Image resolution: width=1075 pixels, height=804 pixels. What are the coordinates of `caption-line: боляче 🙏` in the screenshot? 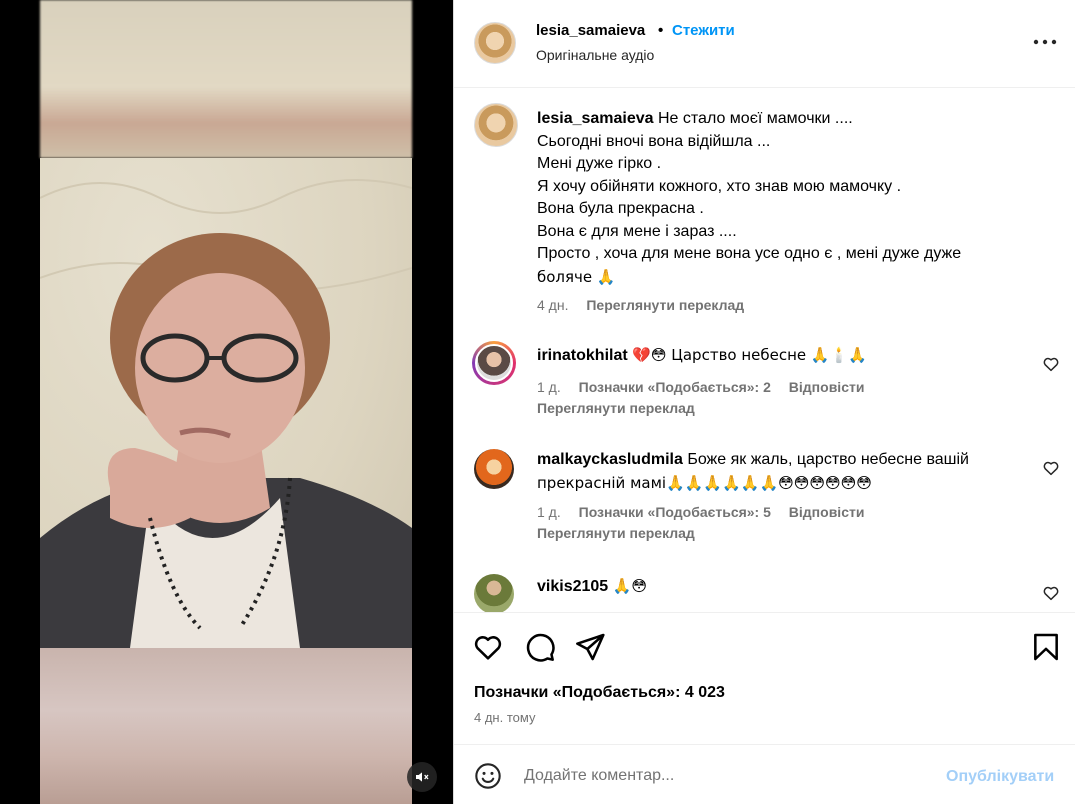 It's located at (576, 276).